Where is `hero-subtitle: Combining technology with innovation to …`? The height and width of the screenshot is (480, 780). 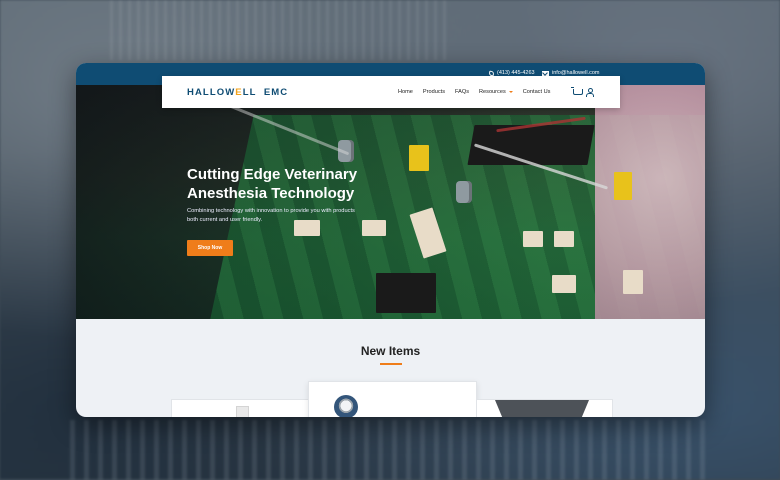
hero-subtitle: Combining technology with innovation to … is located at coordinates (292, 216).